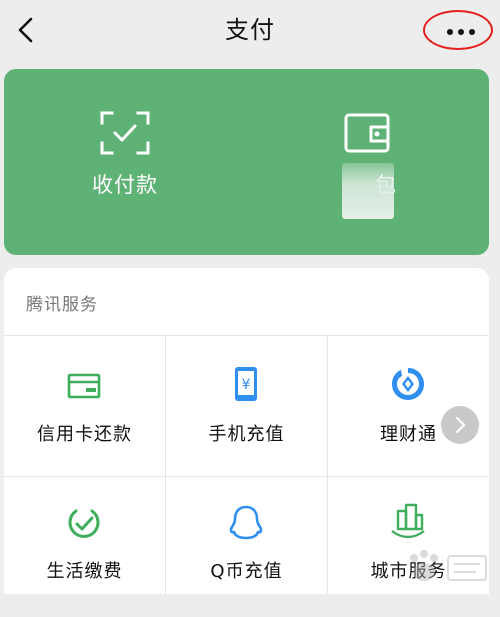 This screenshot has height=617, width=500. Describe the element at coordinates (125, 133) in the screenshot. I see `scan-check-icon` at that location.